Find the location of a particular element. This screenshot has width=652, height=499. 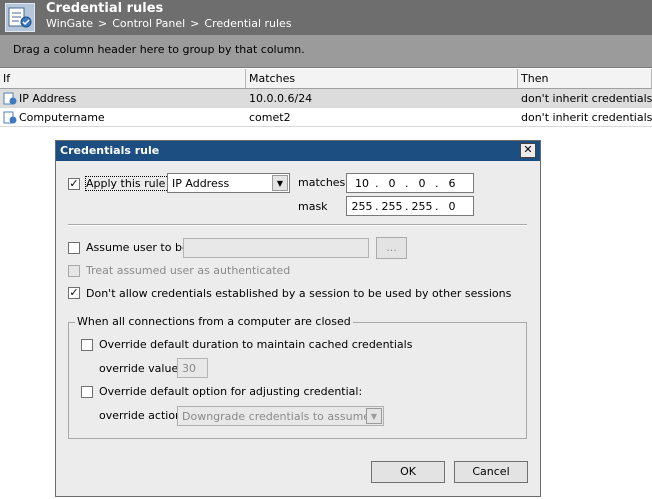

mask-label: mask is located at coordinates (313, 206).